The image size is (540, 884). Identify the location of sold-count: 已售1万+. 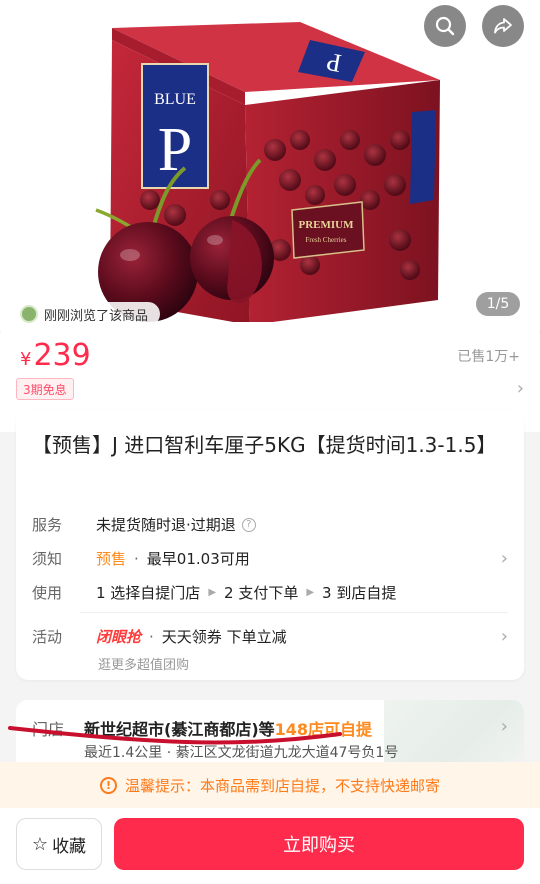
(488, 357).